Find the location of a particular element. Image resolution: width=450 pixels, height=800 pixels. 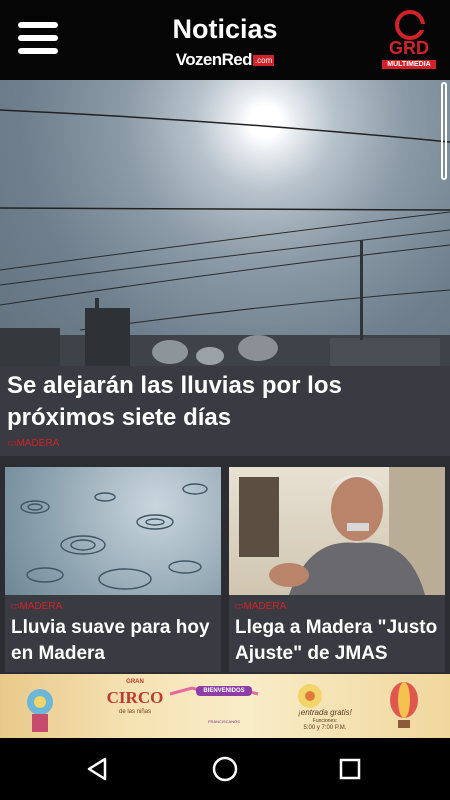

home-circle-icon is located at coordinates (225, 769).